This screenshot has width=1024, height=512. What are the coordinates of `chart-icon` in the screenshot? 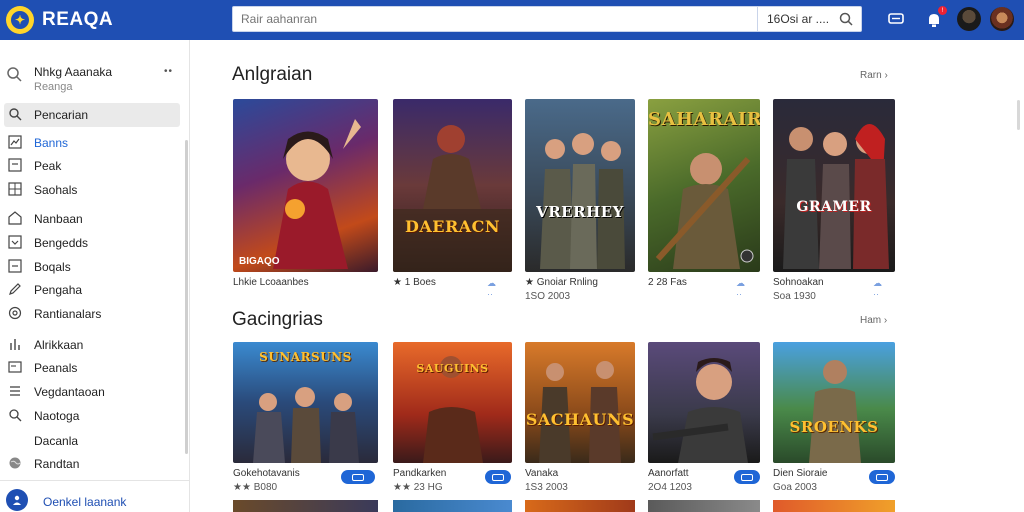 It's located at (15, 142).